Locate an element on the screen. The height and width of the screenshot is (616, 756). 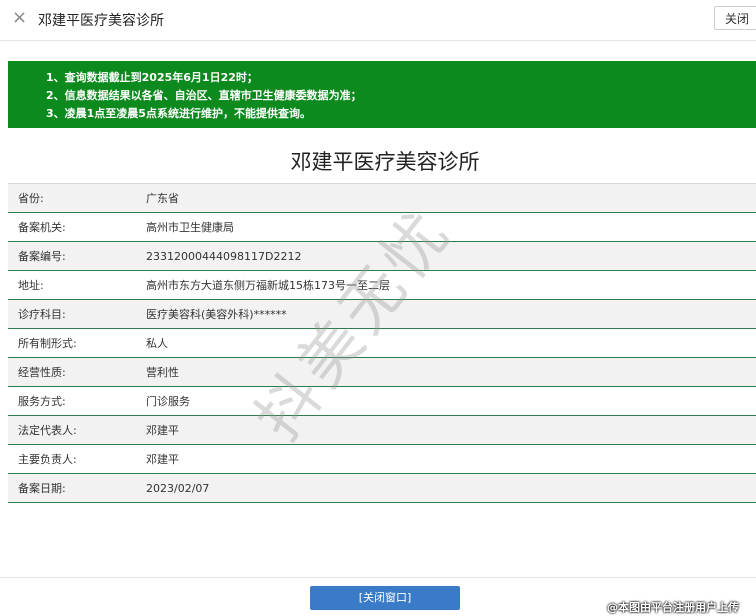
table-row: 备案日期: 2023/02/07 is located at coordinates (382, 488).